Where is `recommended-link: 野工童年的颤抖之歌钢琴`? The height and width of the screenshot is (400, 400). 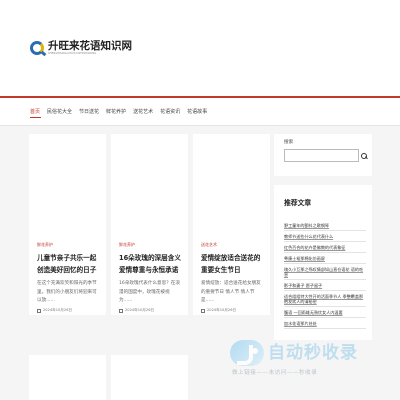 recommended-link: 野工童年的颤抖之歌钢琴 is located at coordinates (325, 227).